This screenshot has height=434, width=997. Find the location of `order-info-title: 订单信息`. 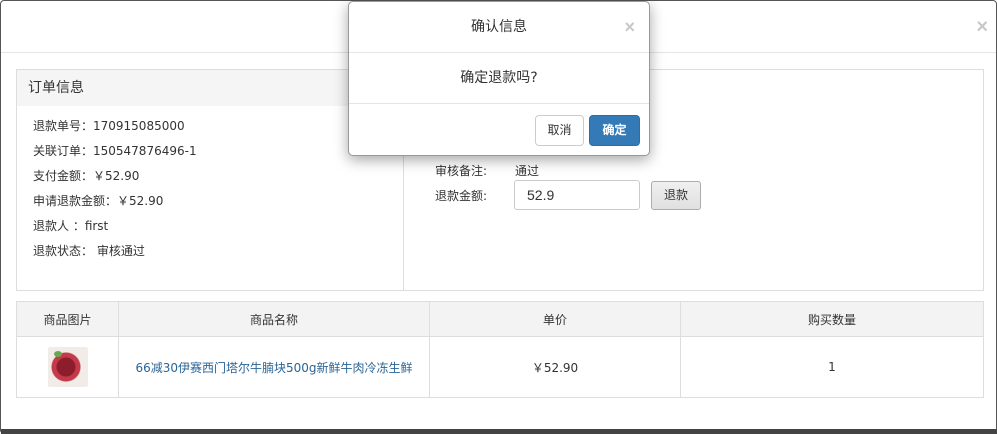

order-info-title: 订单信息 is located at coordinates (210, 88).